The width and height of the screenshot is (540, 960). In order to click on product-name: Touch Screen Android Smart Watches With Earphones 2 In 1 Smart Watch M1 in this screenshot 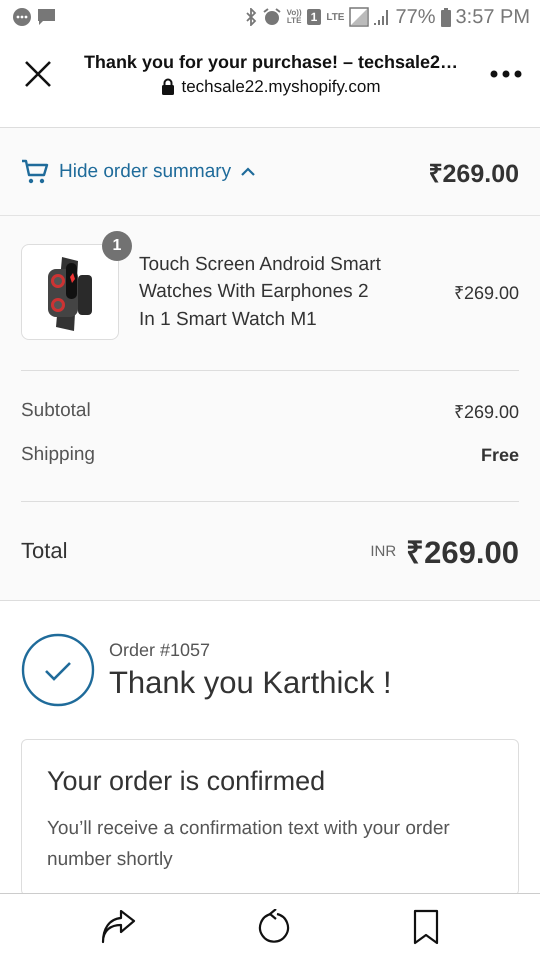, I will do `click(260, 292)`.